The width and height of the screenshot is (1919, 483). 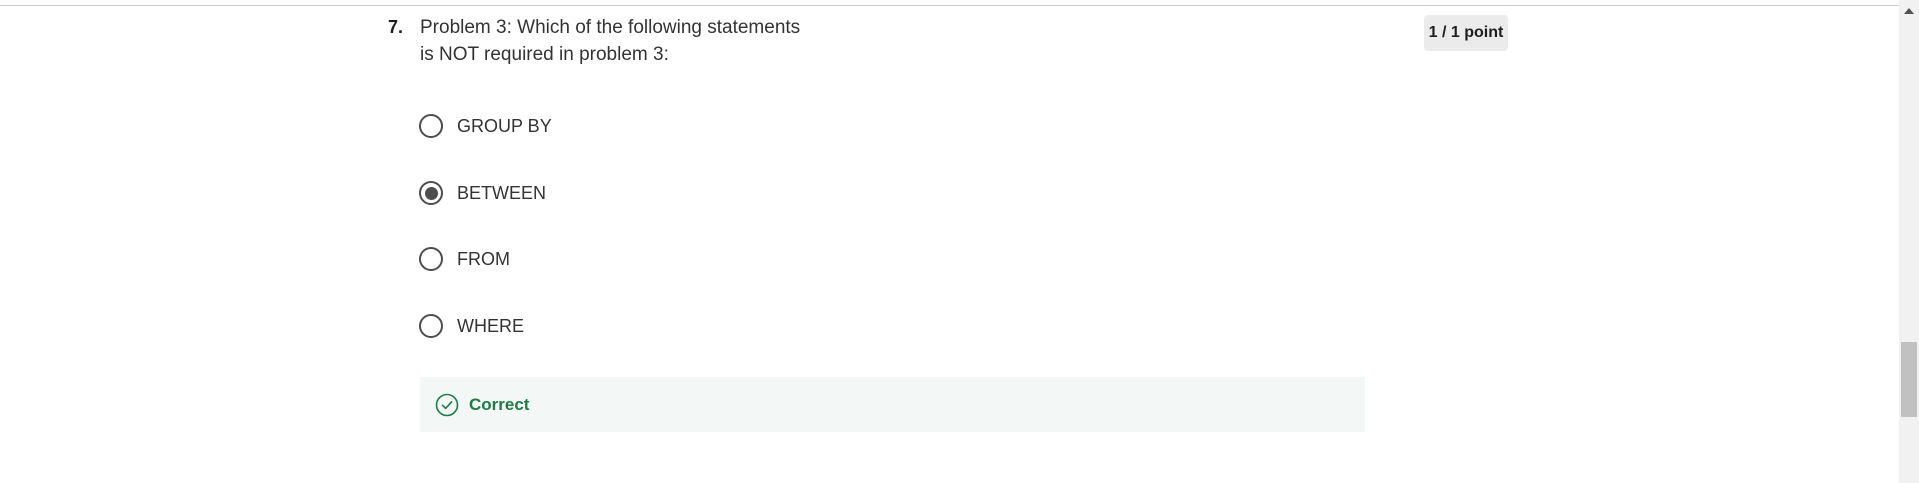 I want to click on option-label: BETWEEN, so click(x=502, y=192).